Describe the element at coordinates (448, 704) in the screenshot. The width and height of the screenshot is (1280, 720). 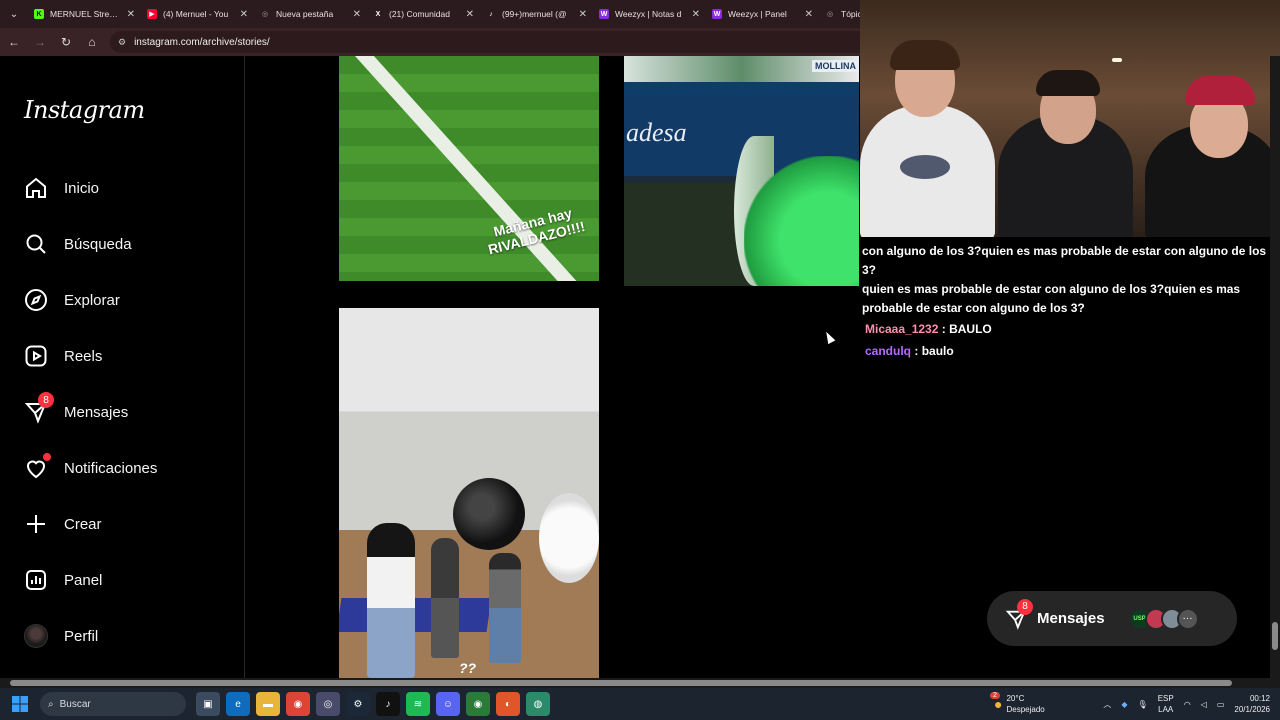
I see `discord-icon: ☺` at that location.